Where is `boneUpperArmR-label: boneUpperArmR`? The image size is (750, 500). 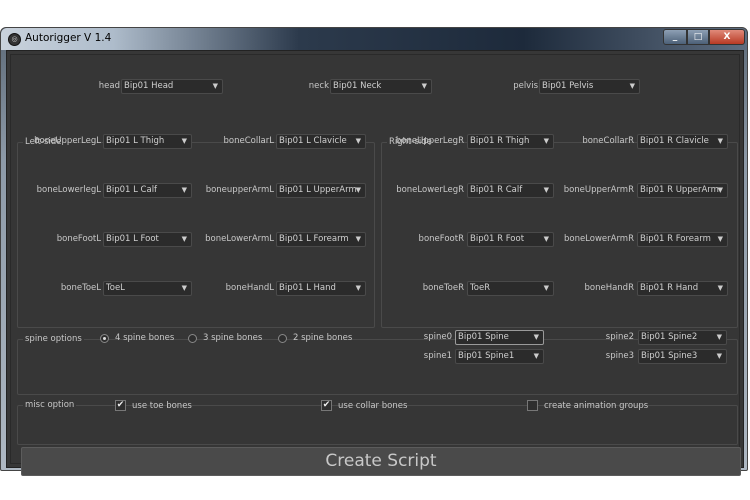
boneUpperArmR-label: boneUpperArmR is located at coordinates (598, 190).